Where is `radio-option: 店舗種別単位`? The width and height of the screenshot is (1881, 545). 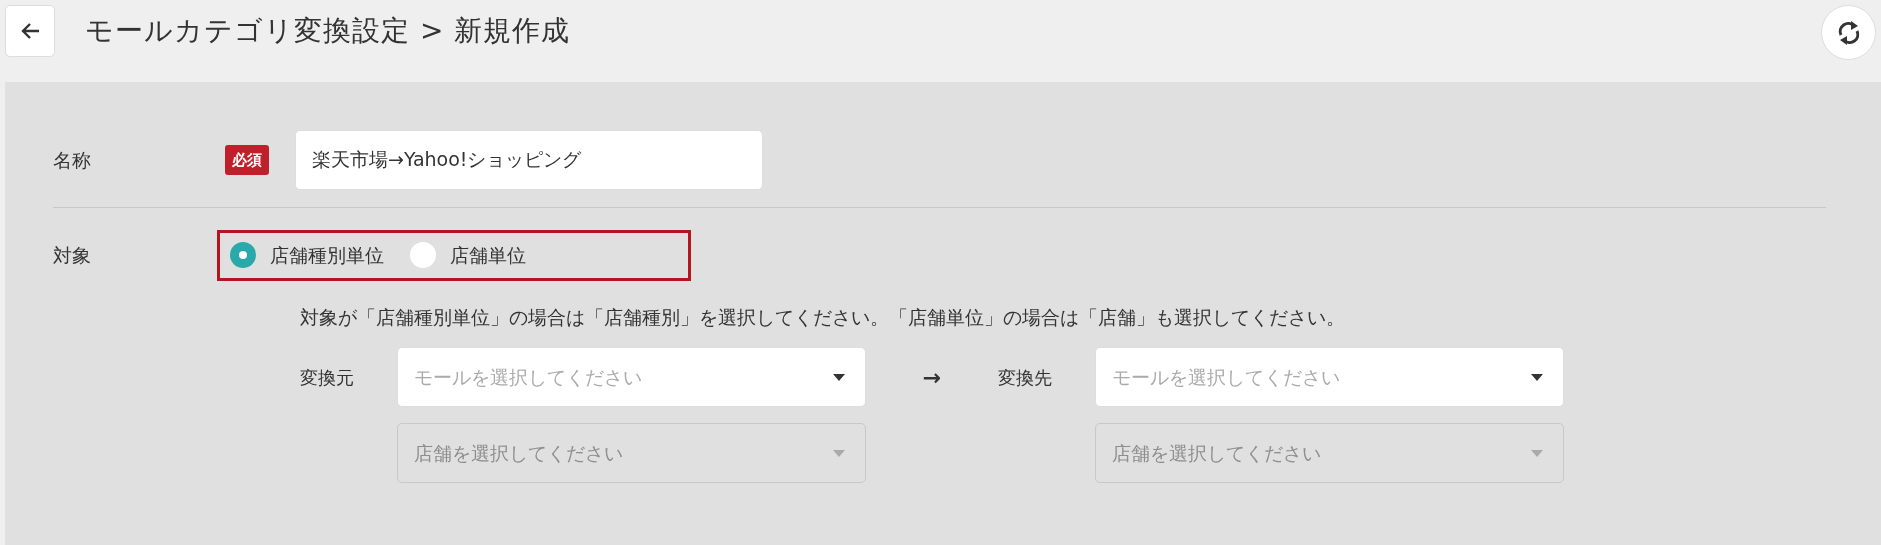 radio-option: 店舗種別単位 is located at coordinates (307, 255).